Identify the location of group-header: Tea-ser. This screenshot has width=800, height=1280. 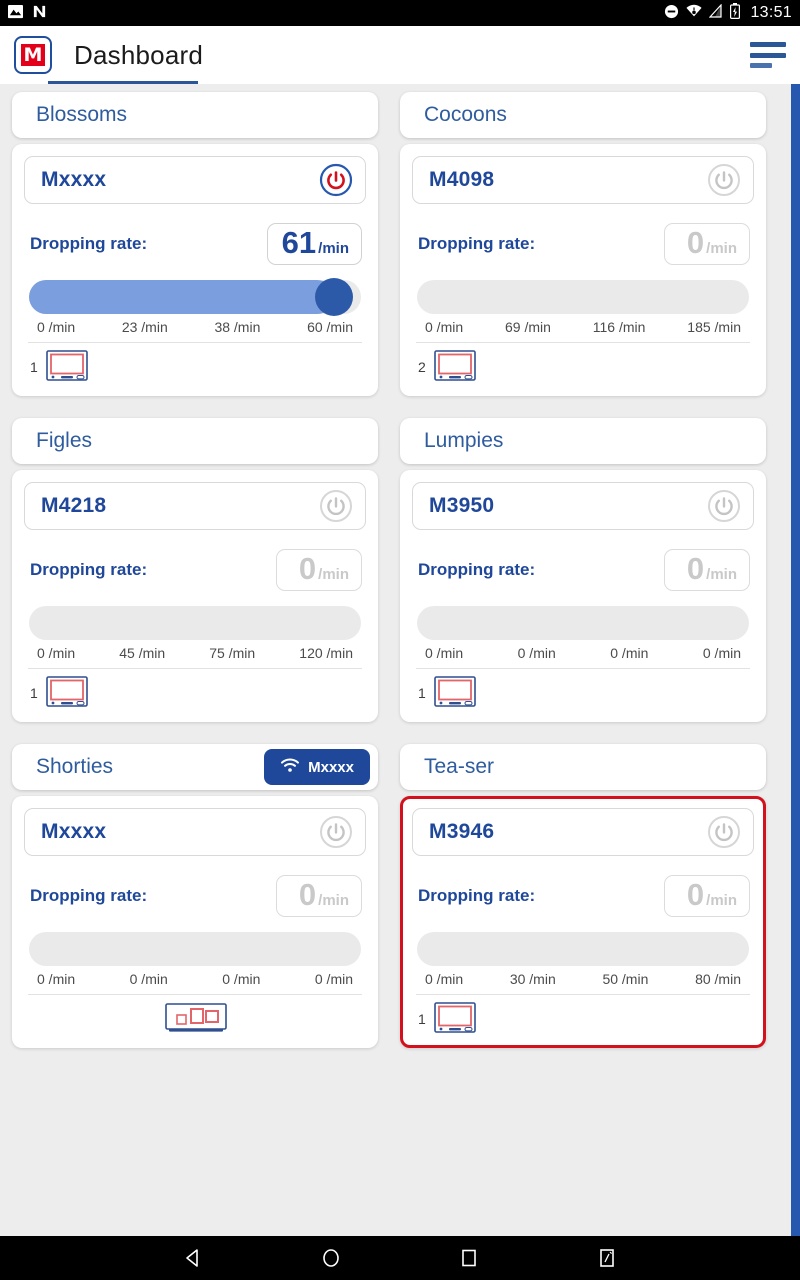
(583, 767).